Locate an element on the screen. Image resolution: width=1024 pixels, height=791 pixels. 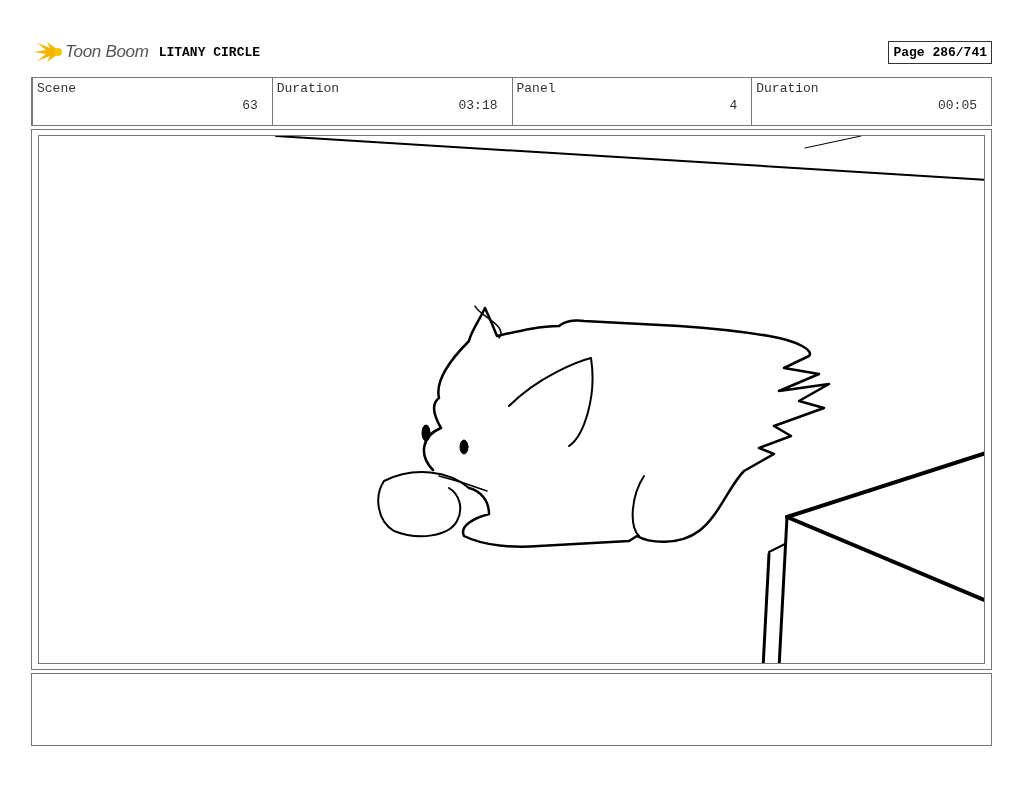
field-value: 03:18 is located at coordinates (477, 105).